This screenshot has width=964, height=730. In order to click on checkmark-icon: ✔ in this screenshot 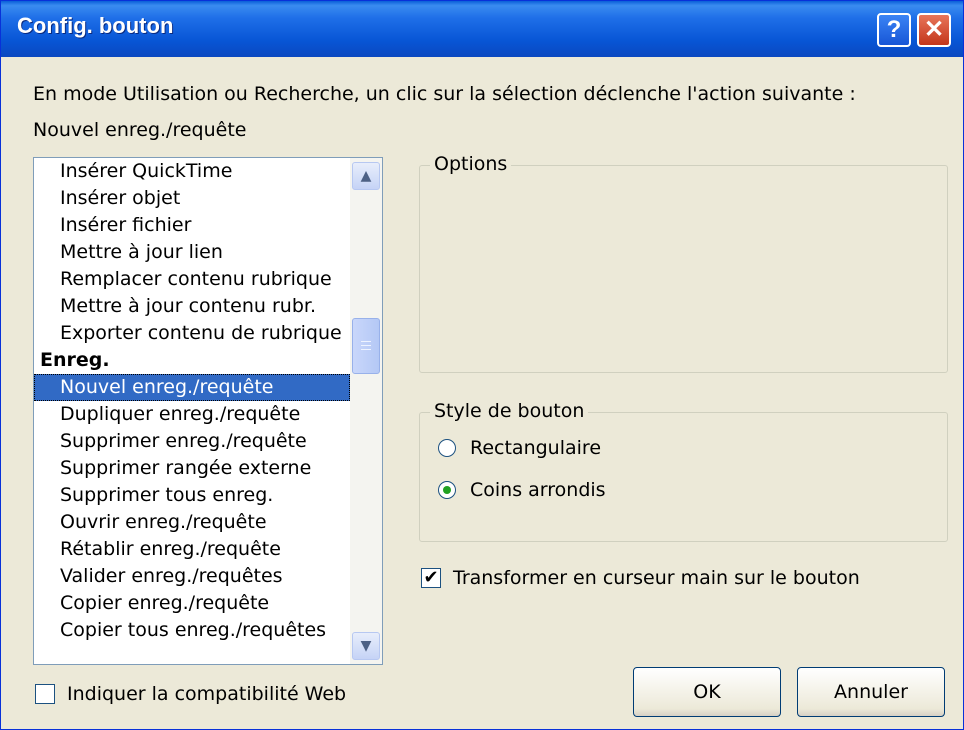, I will do `click(431, 578)`.